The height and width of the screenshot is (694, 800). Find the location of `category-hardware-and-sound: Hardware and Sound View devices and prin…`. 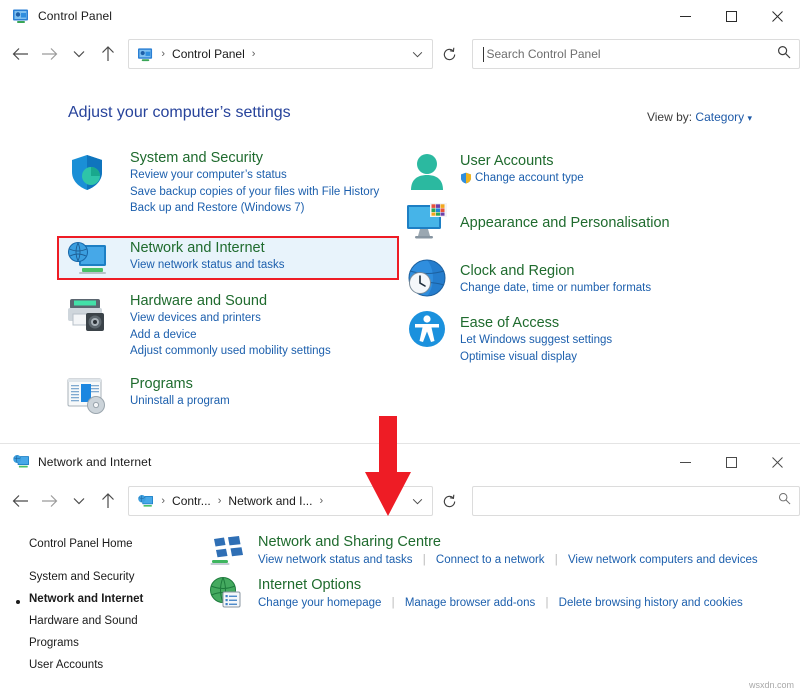

category-hardware-and-sound: Hardware and Sound View devices and prin… is located at coordinates (230, 326).